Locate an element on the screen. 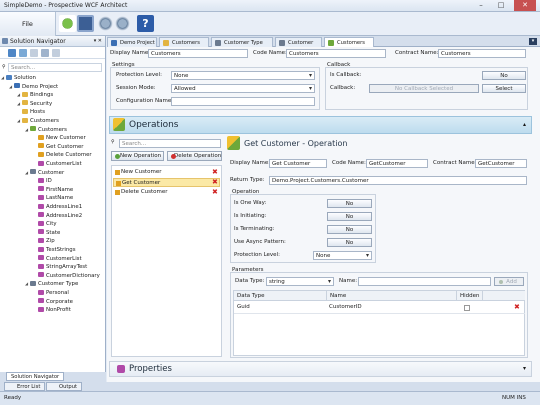 This screenshot has width=540, height=405. operation-item-get-customer: Get Customer ✖ is located at coordinates (166, 182).